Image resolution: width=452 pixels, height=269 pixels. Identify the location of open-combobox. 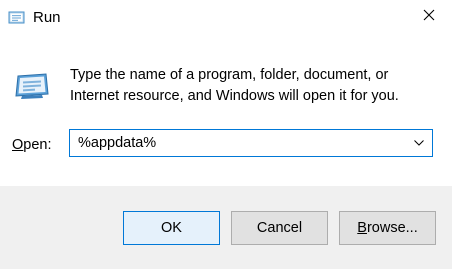
(251, 143).